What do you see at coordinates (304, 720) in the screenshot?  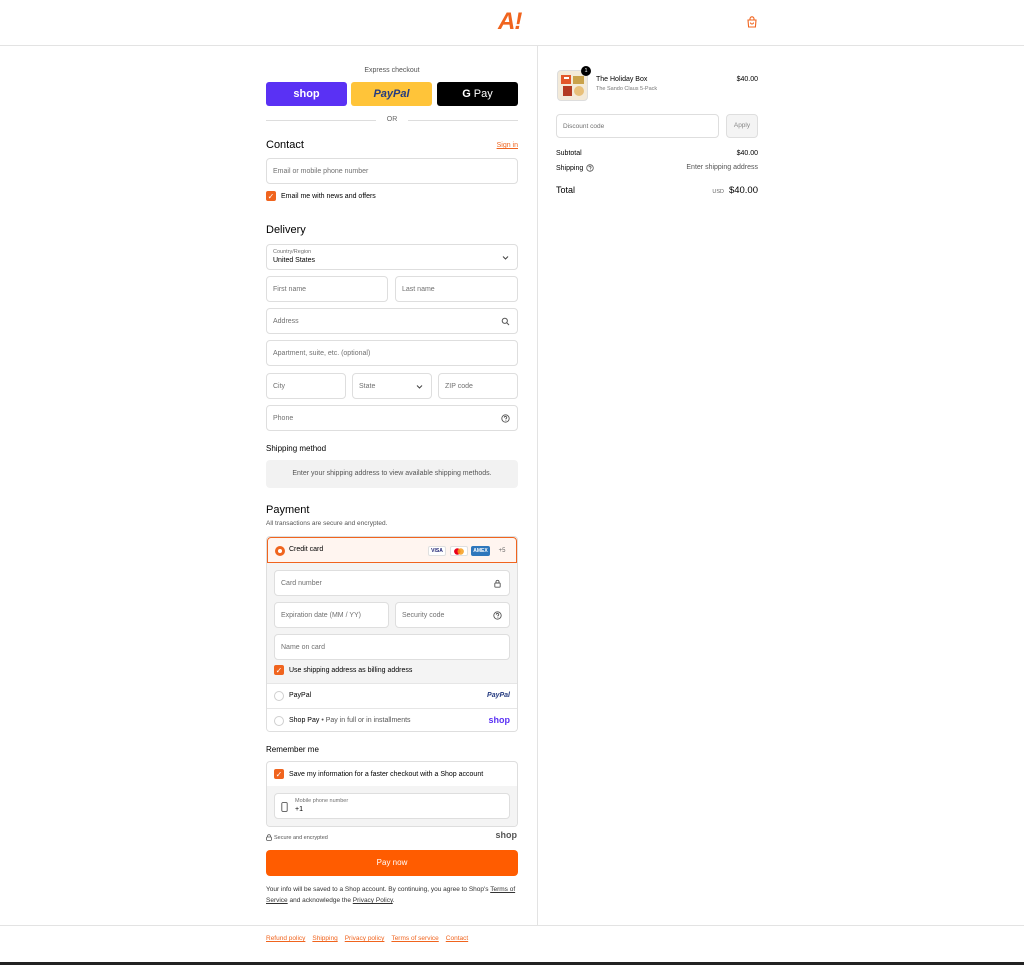 I see `shop-pay-name: Shop Pay` at bounding box center [304, 720].